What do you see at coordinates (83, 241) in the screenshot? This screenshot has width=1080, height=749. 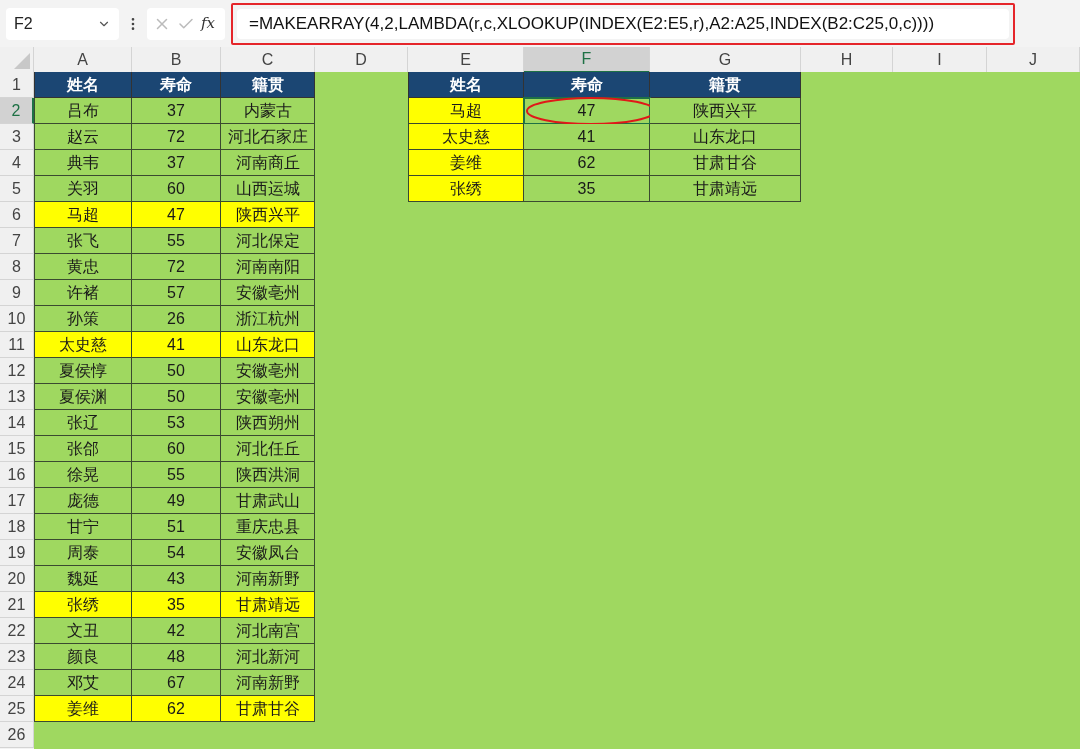 I see `table-cell: 张飞` at bounding box center [83, 241].